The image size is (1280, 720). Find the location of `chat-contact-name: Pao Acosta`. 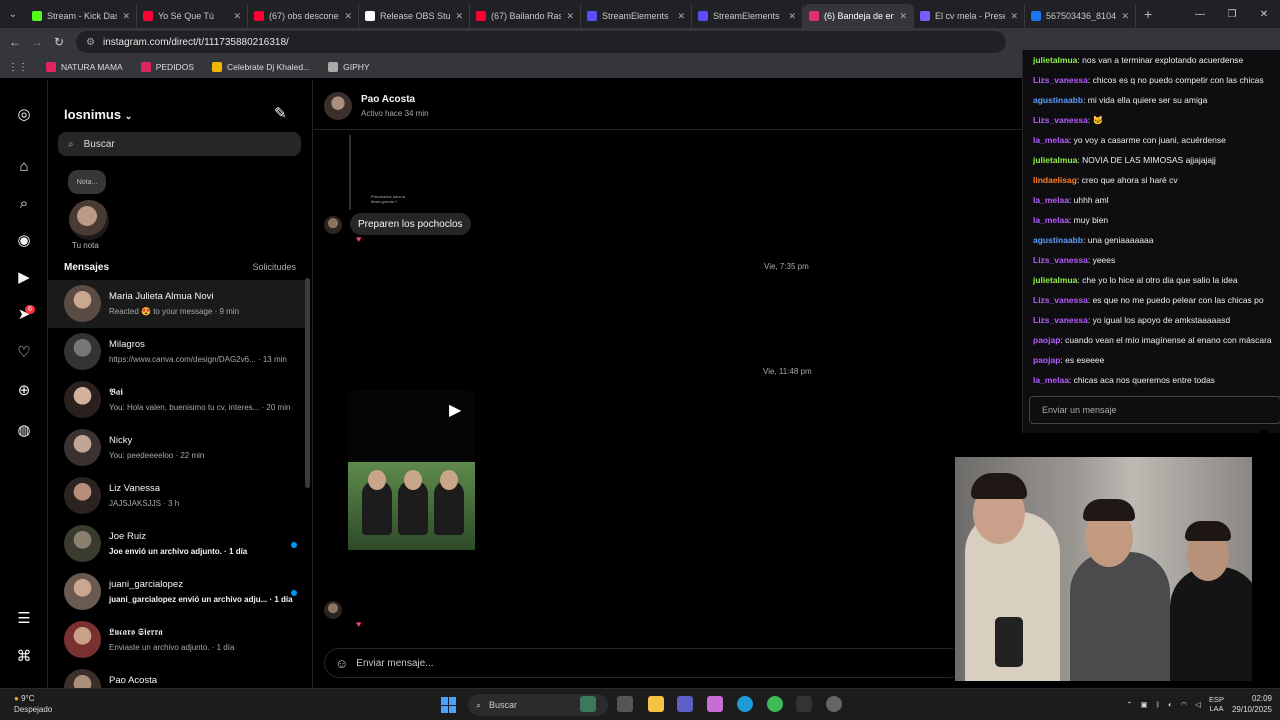

chat-contact-name: Pao Acosta is located at coordinates (388, 99).